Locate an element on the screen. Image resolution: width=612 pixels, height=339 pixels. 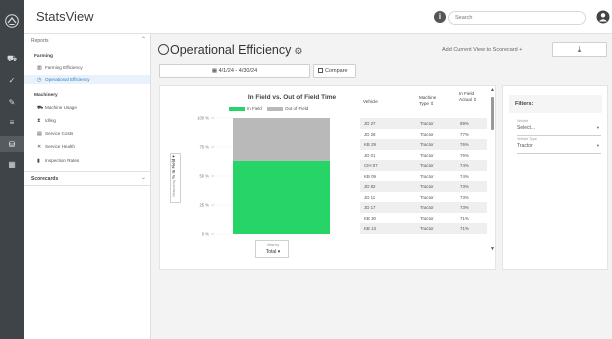
clock-icon: ◷ is located at coordinates (39, 80).